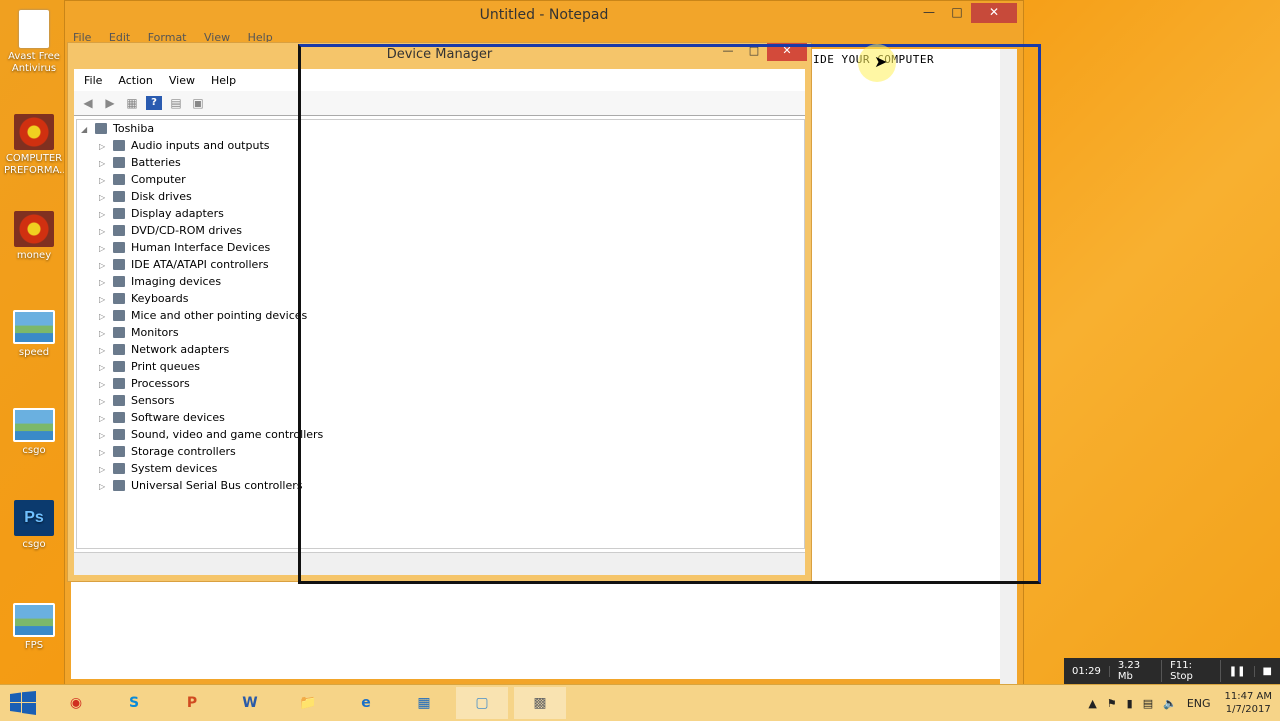 The height and width of the screenshot is (721, 1280). I want to click on clock: 11:47 AM 1/7/2017, so click(1248, 703).